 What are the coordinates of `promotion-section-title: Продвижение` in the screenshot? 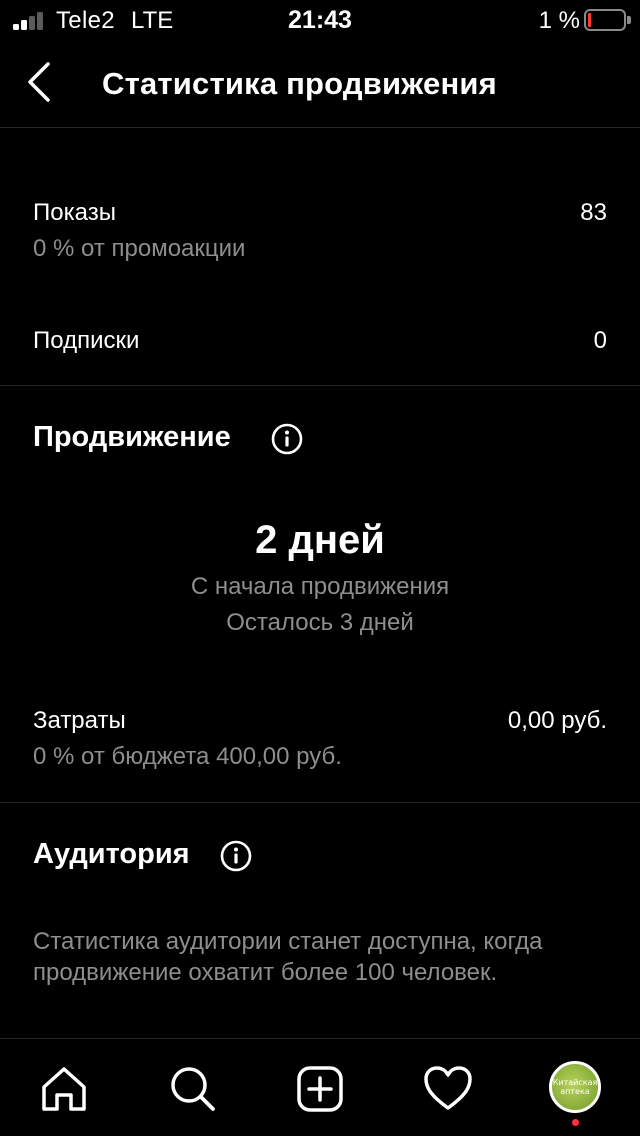 It's located at (132, 437).